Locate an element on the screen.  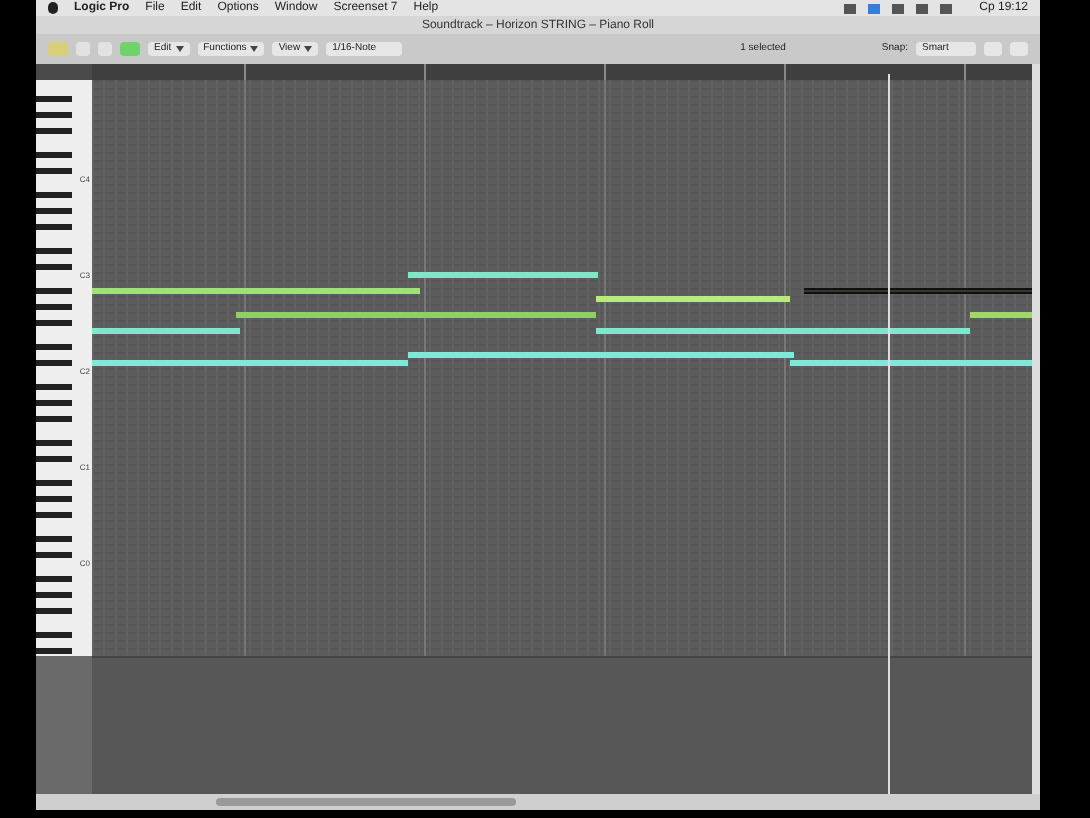
keyboard-header is located at coordinates (64, 72).